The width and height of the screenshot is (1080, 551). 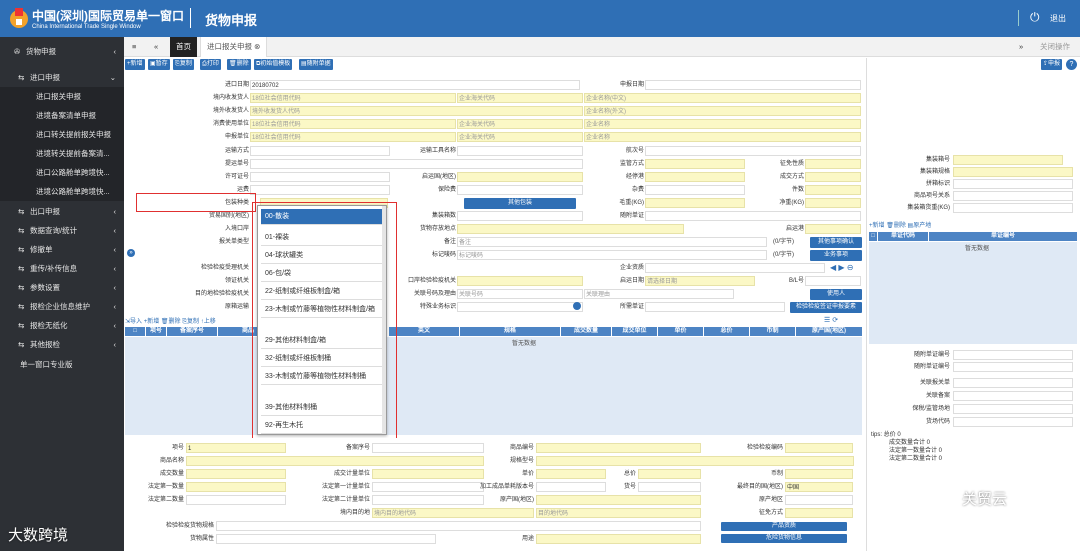 I want to click on close-icon: ⊗, so click(x=257, y=46).